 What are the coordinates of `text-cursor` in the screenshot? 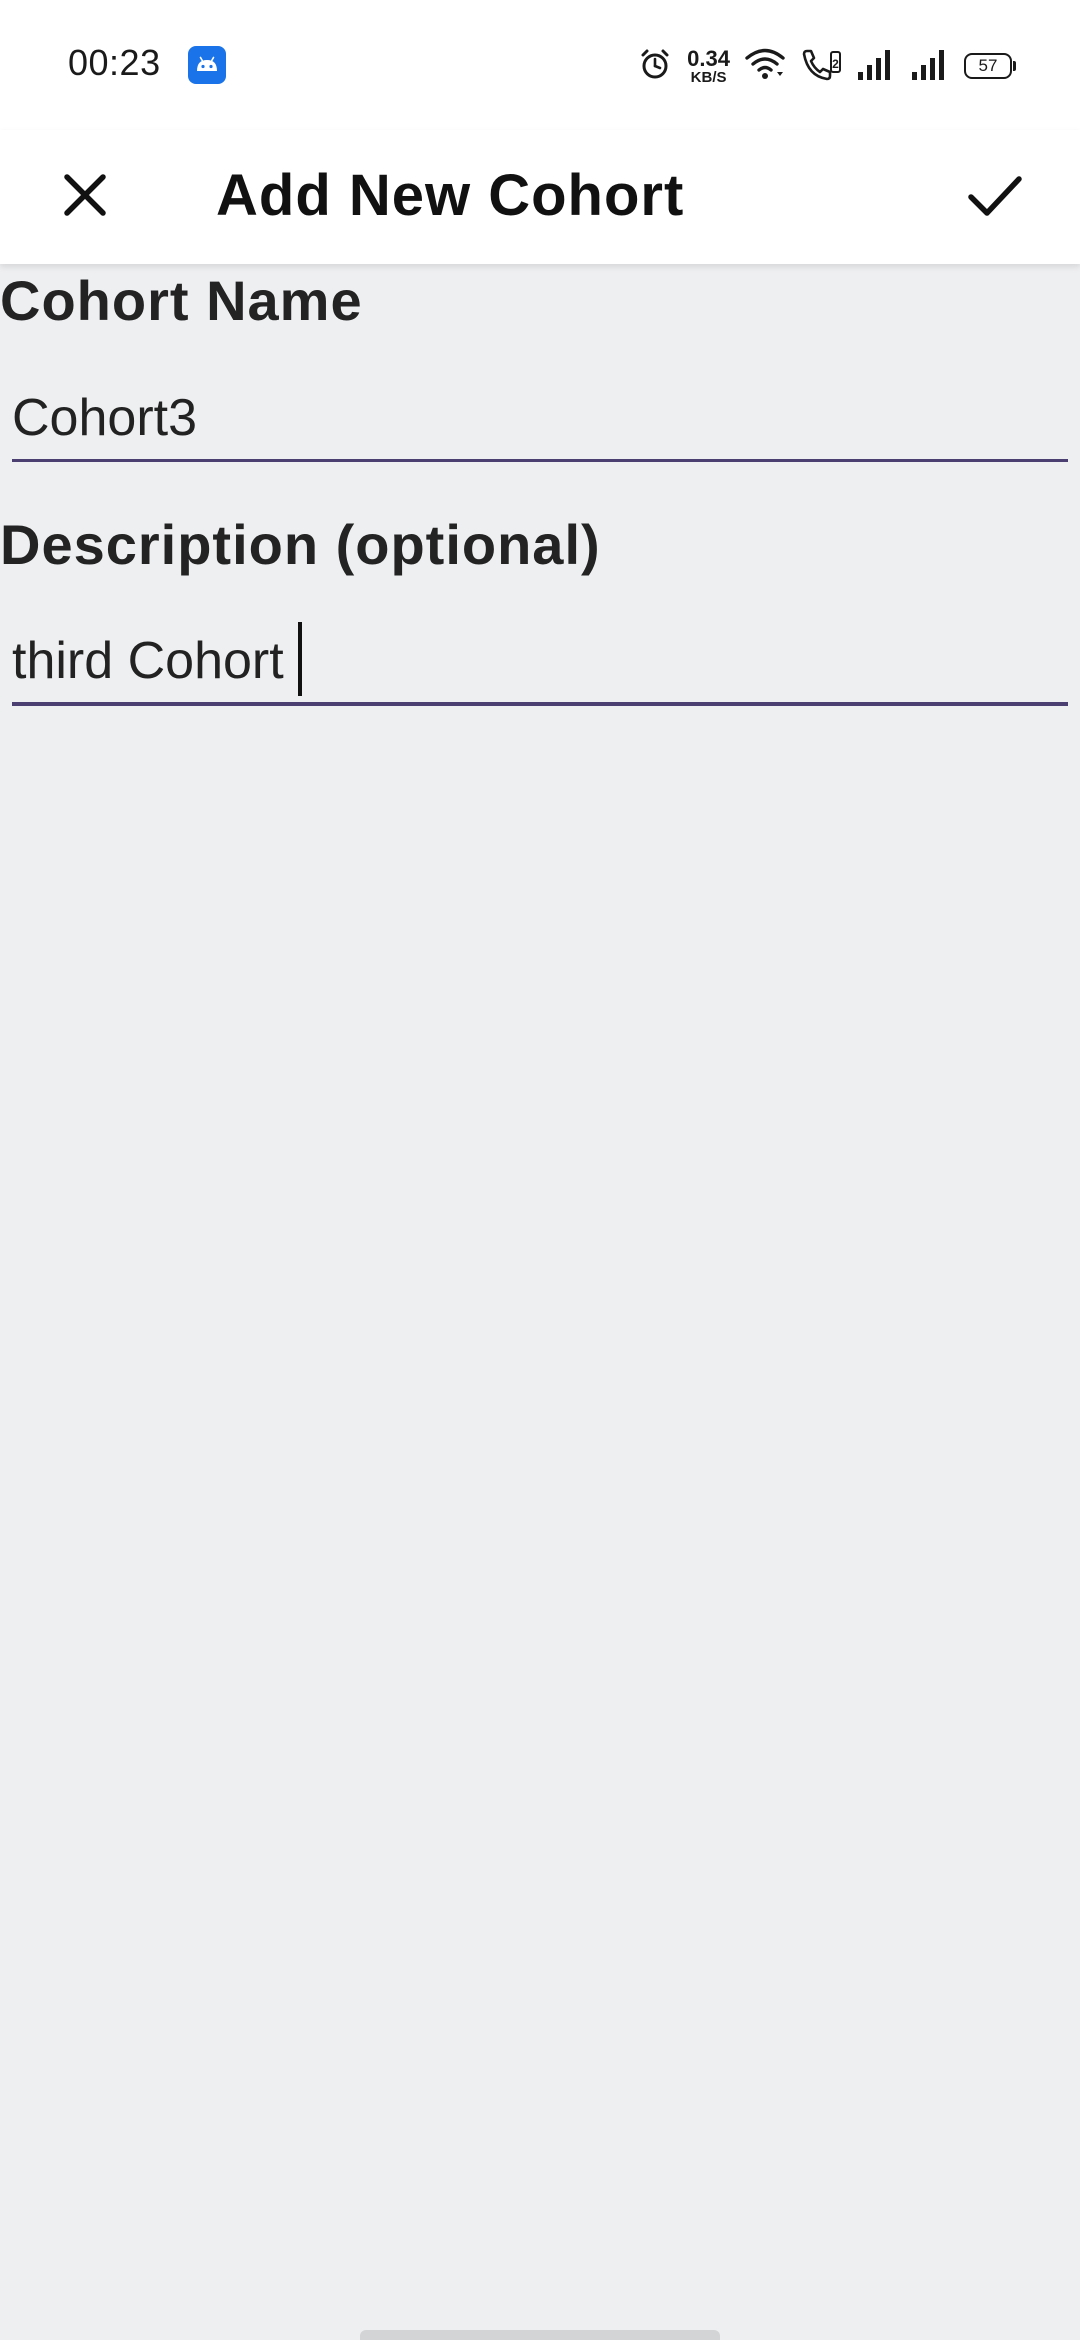 It's located at (300, 659).